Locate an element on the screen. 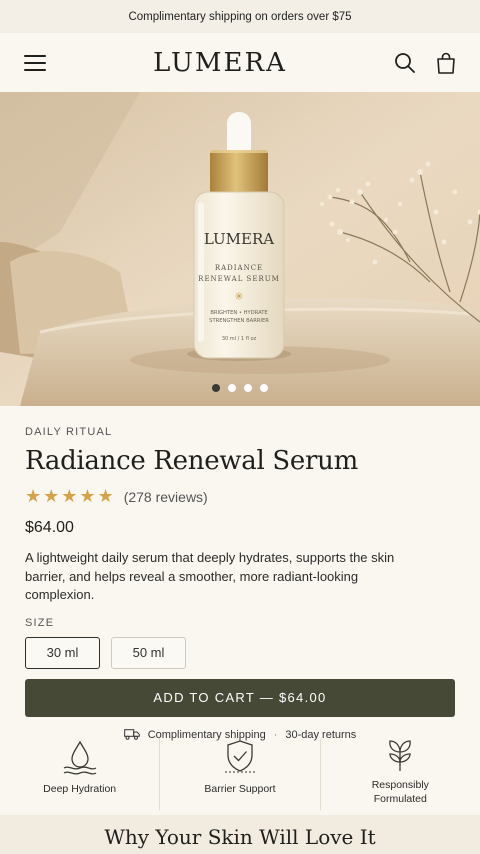 Image resolution: width=480 pixels, height=854 pixels. rating-row: ★★★★★ (278 reviews) is located at coordinates (240, 496).